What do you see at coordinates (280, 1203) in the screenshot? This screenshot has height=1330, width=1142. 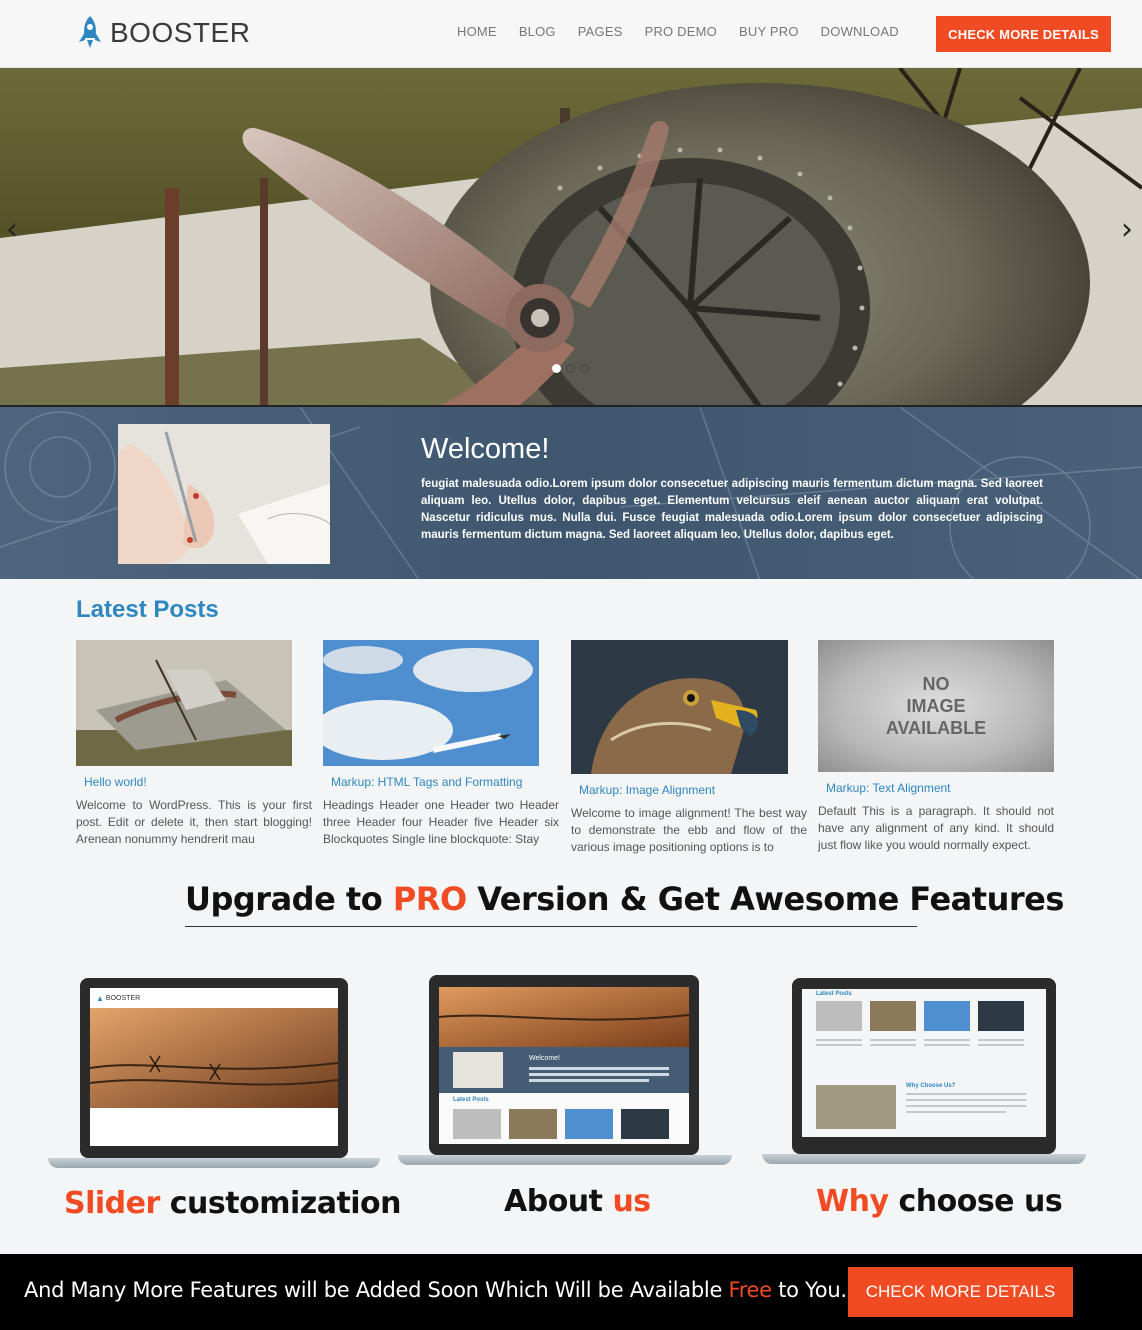 I see `feature-text: customization` at bounding box center [280, 1203].